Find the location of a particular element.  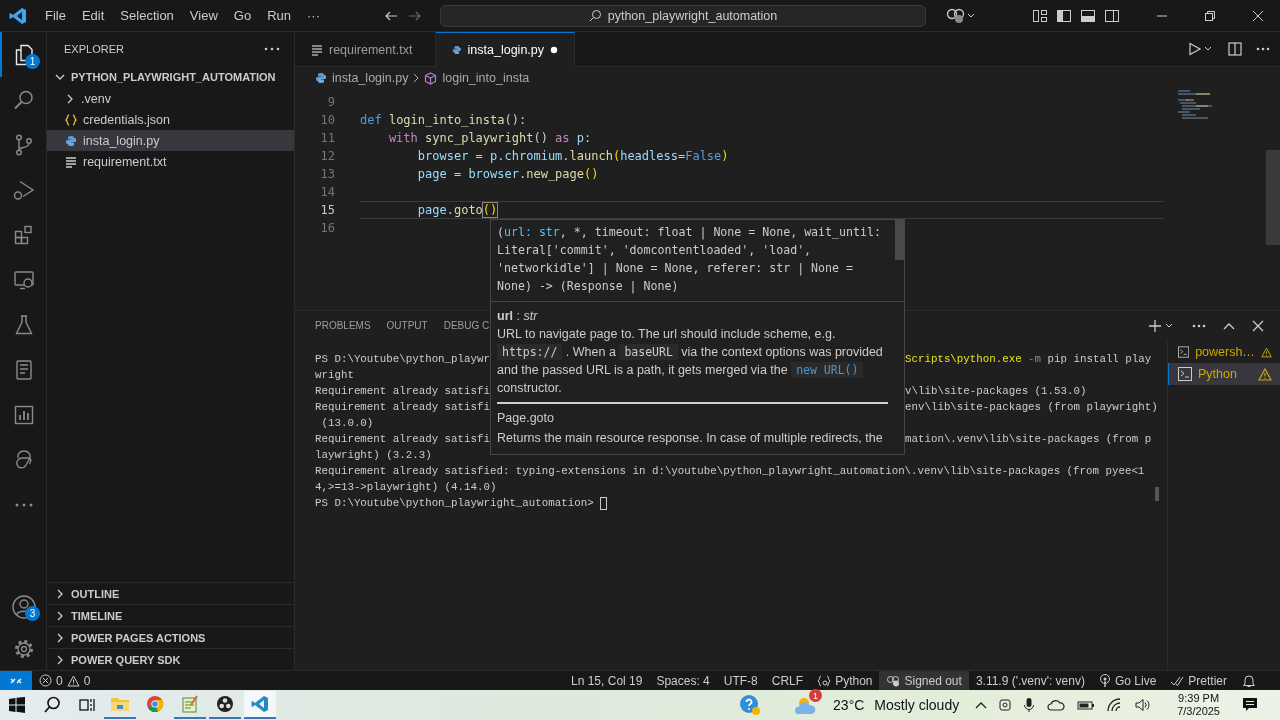

terminal-text: (13.0.0) is located at coordinates (347, 423).